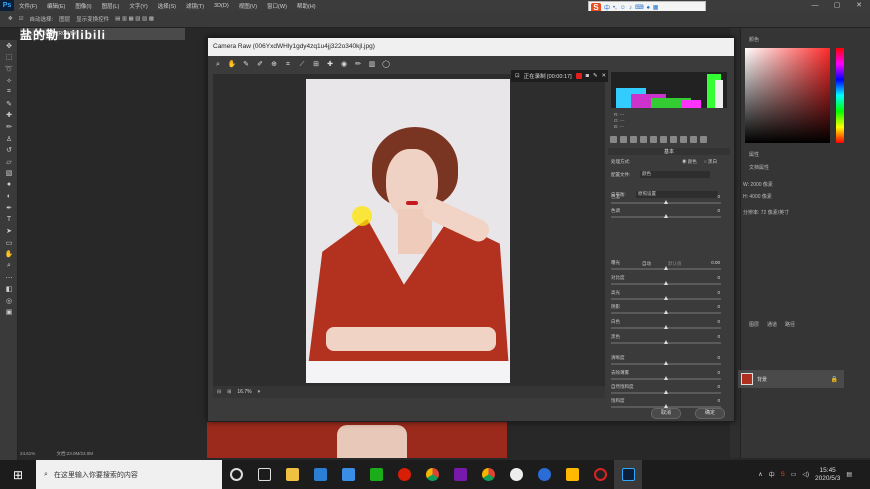  What do you see at coordinates (787, 95) in the screenshot?
I see `color-picker-field` at bounding box center [787, 95].